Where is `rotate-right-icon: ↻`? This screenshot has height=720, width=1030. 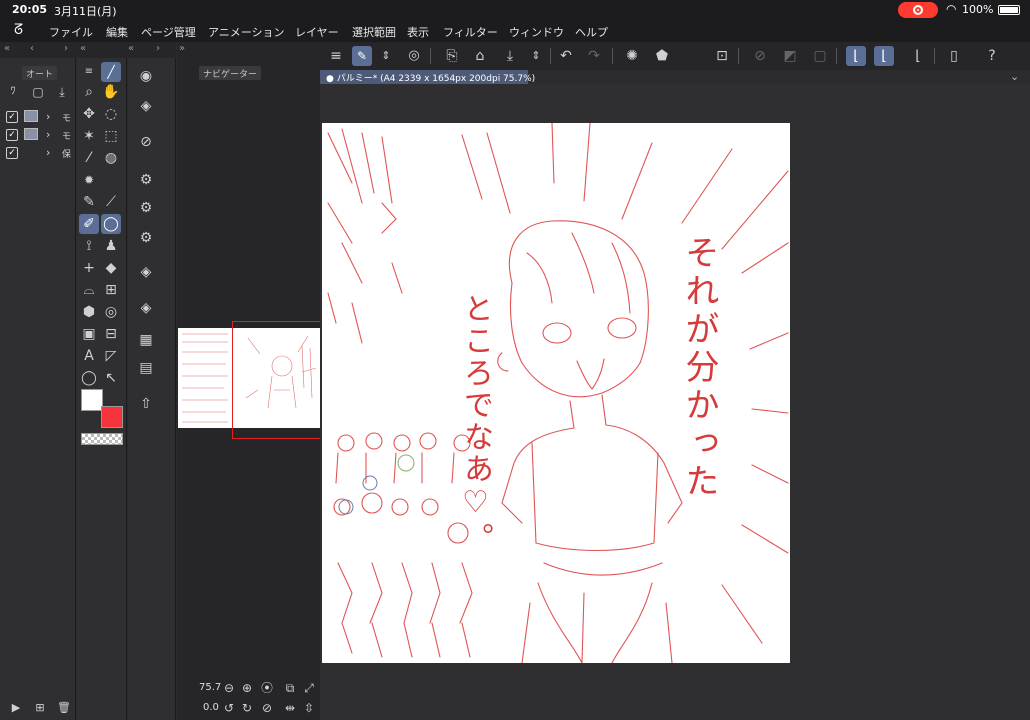 rotate-right-icon: ↻ is located at coordinates (247, 708).